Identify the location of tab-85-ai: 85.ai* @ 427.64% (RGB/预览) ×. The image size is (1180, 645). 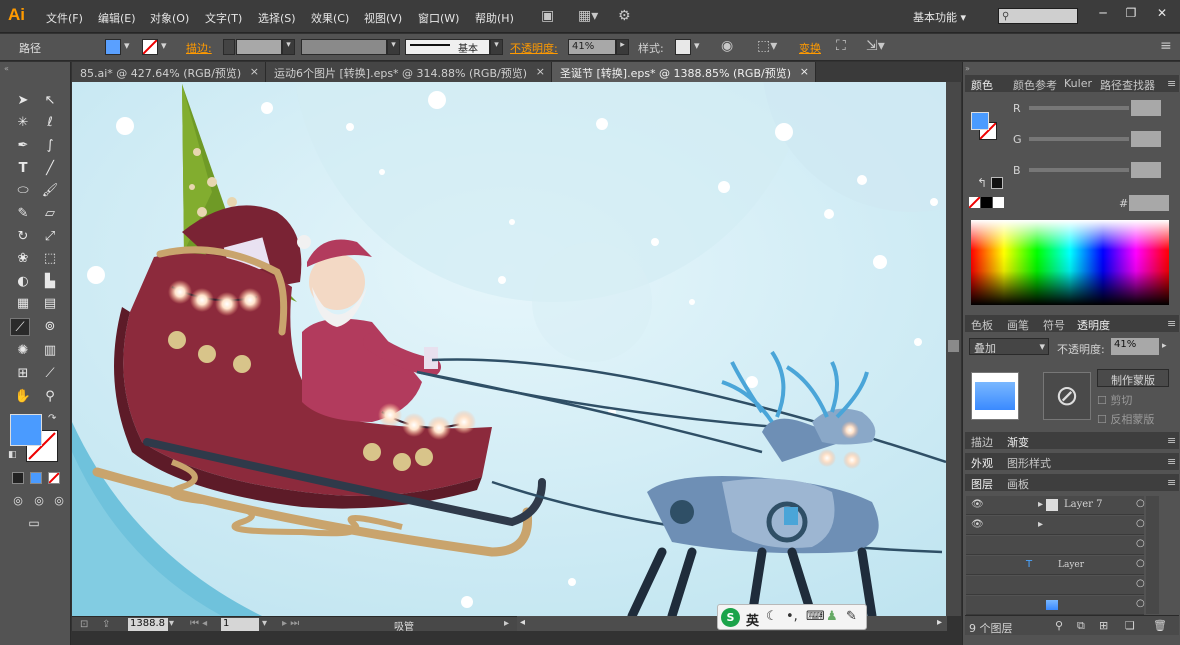
(169, 72).